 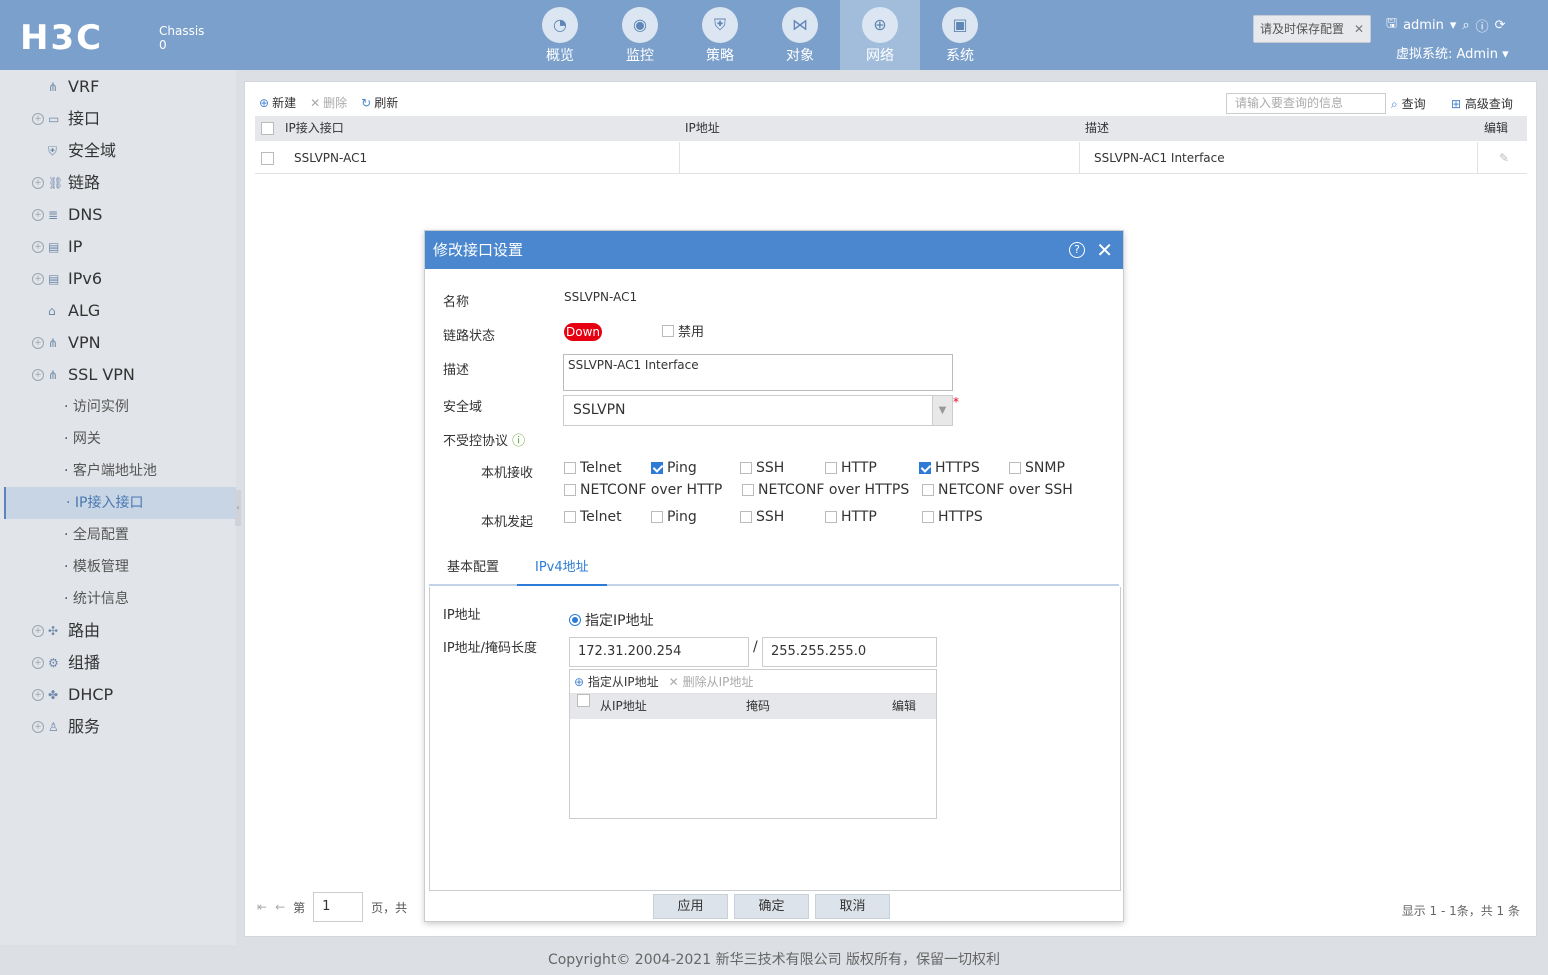 I want to click on disable-checkbox: 禁用, so click(x=683, y=330).